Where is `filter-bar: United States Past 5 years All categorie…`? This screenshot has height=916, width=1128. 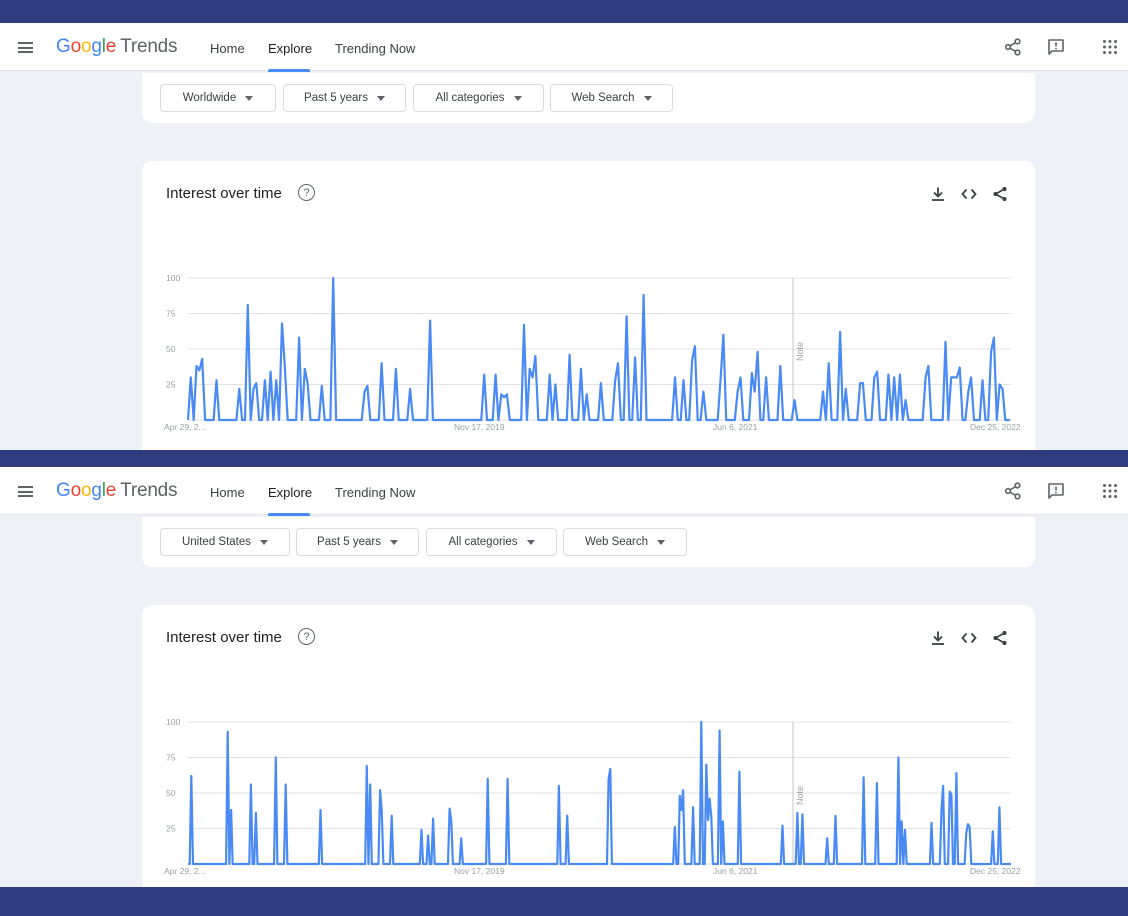
filter-bar: United States Past 5 years All categorie… is located at coordinates (588, 542).